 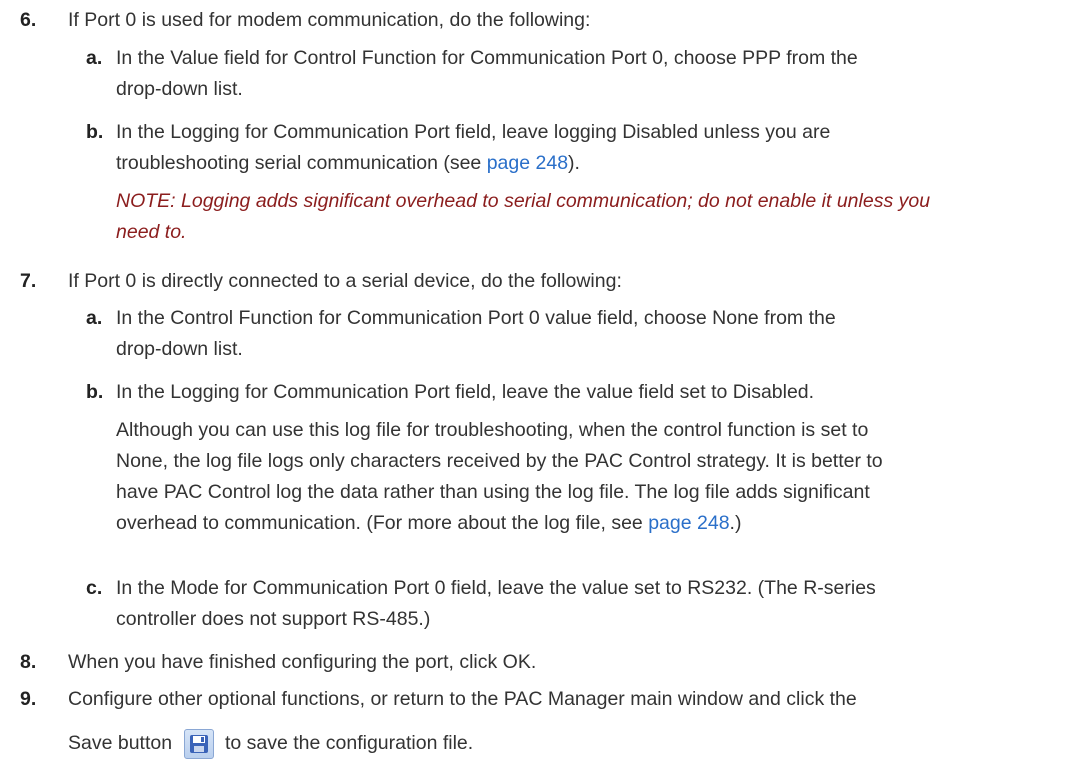 What do you see at coordinates (28, 699) in the screenshot?
I see `step-number: 9.` at bounding box center [28, 699].